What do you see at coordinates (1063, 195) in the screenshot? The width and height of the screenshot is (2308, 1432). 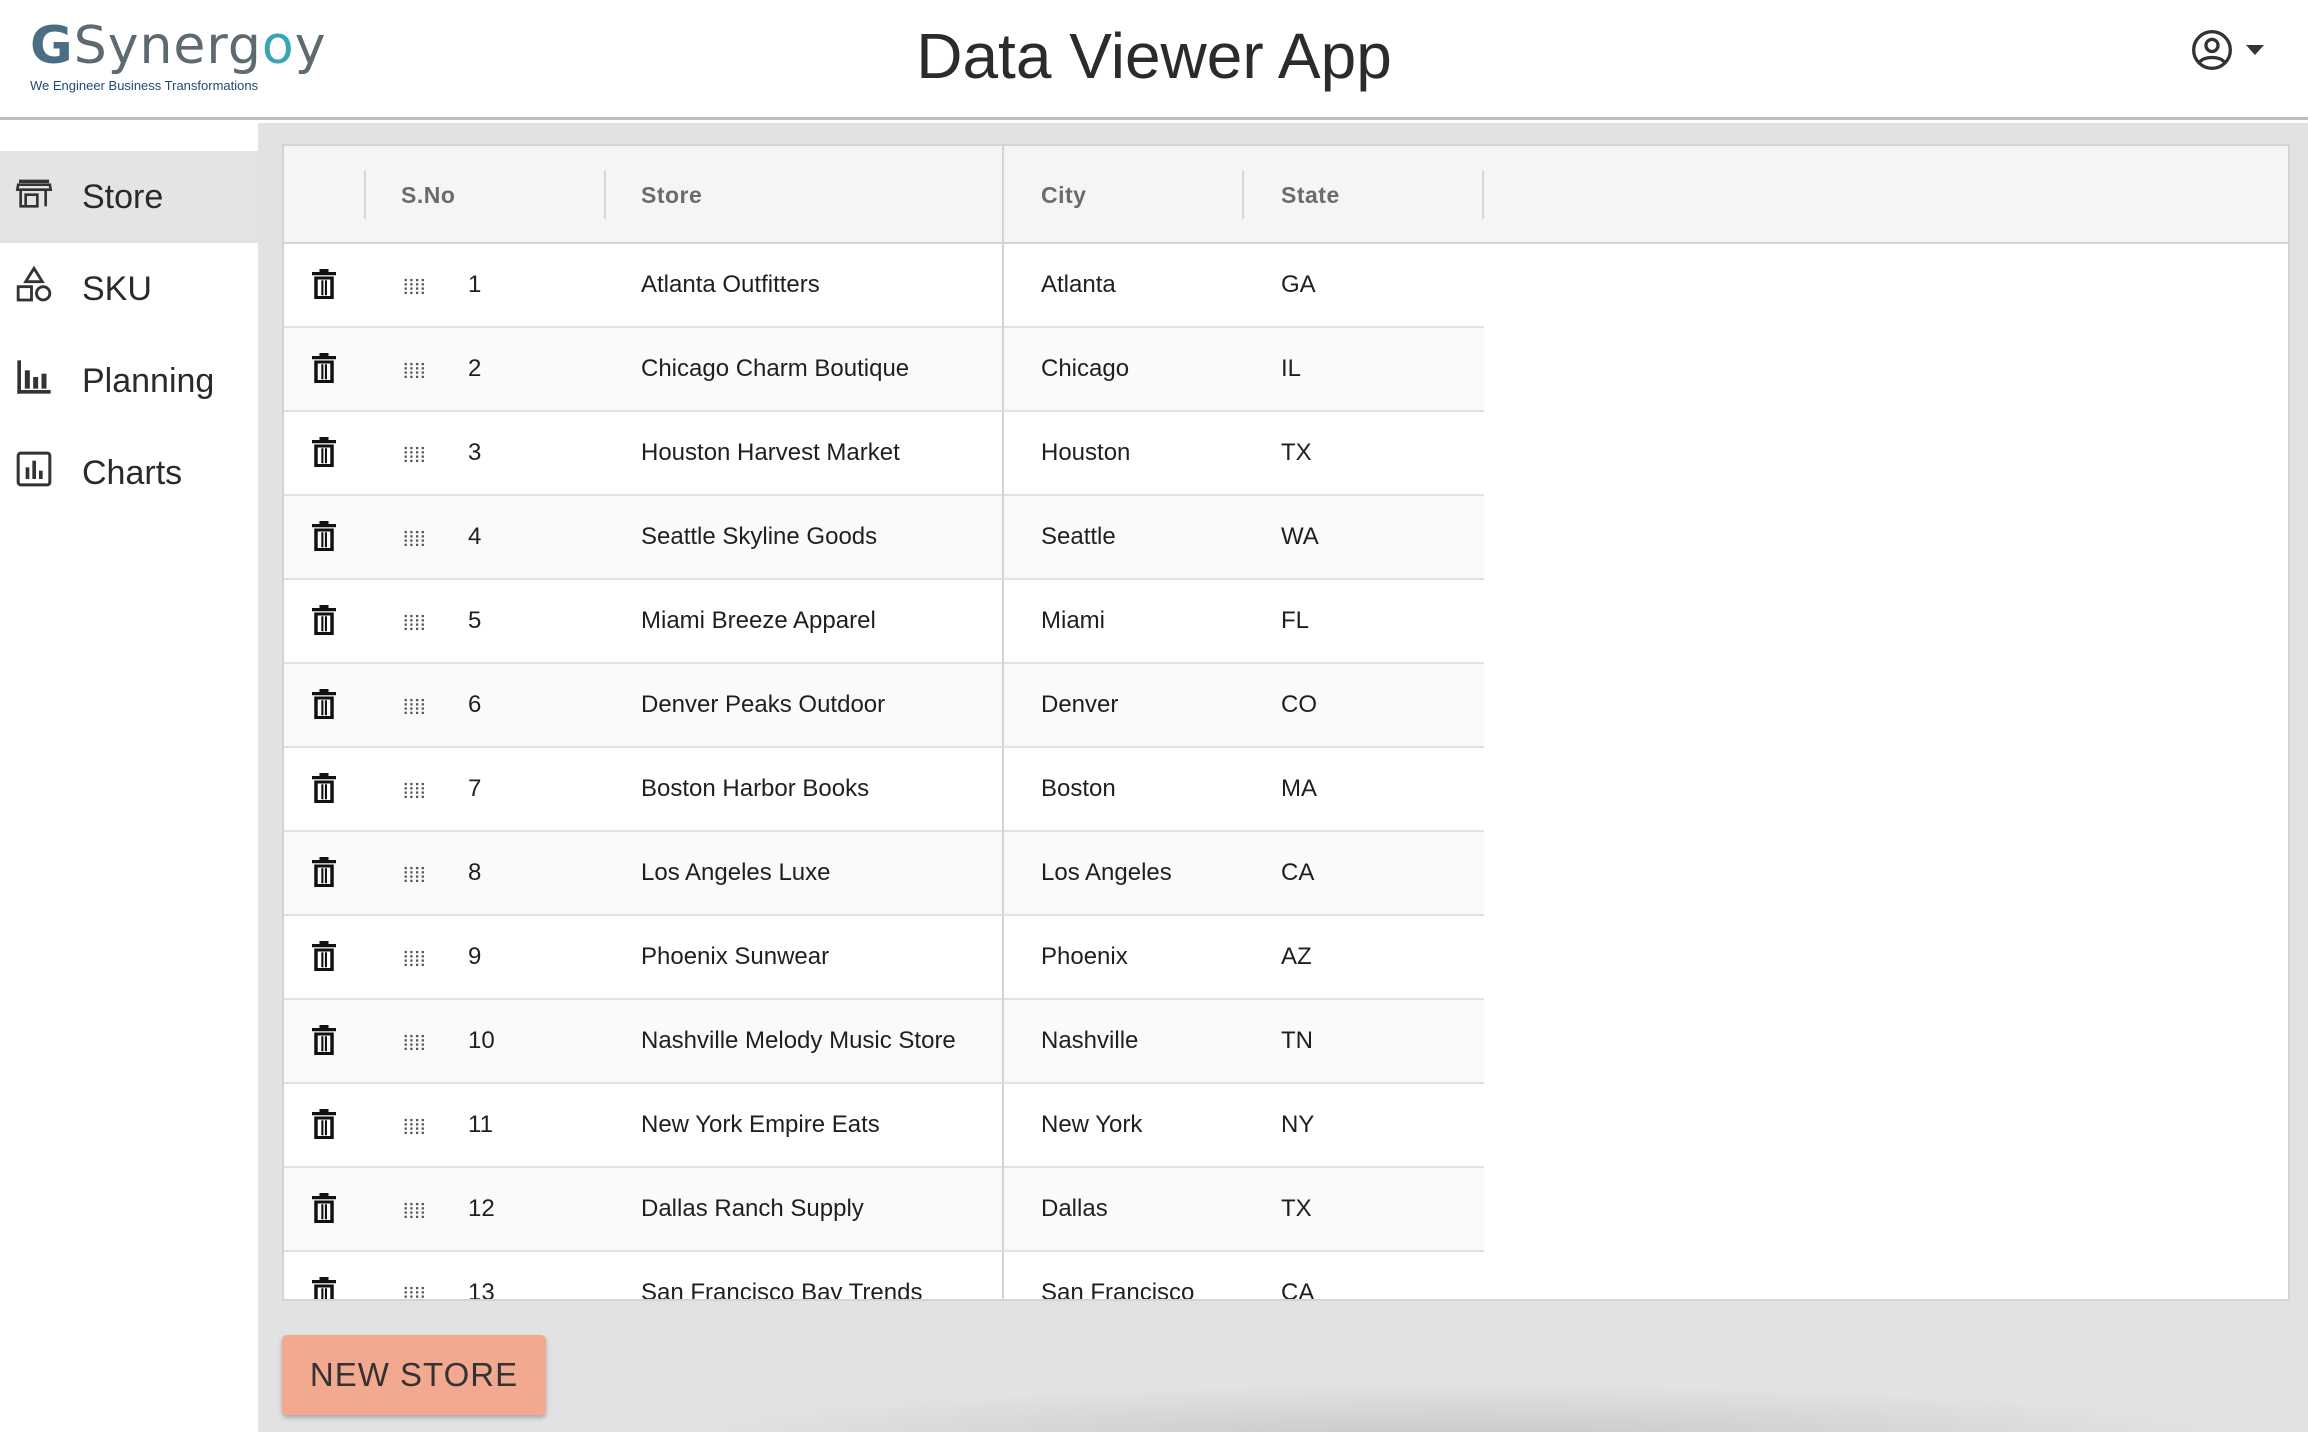 I see `column-header-city: City` at bounding box center [1063, 195].